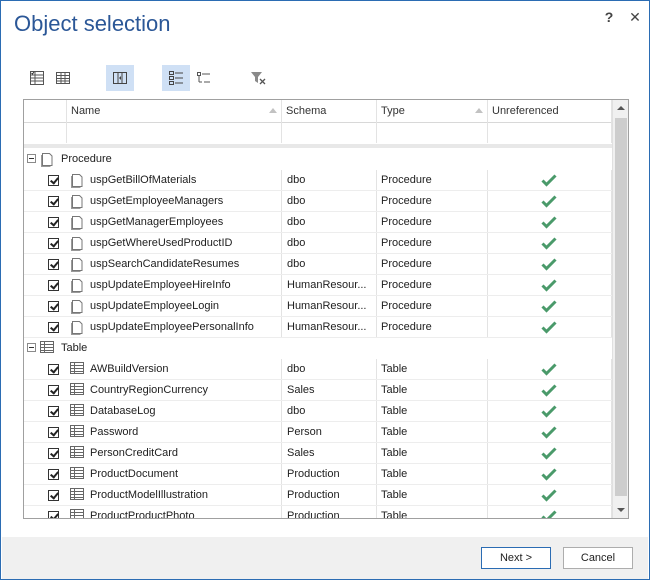 Image resolution: width=650 pixels, height=580 pixels. I want to click on table-row: uspGetManagerEmployees dbo Procedure, so click(318, 222).